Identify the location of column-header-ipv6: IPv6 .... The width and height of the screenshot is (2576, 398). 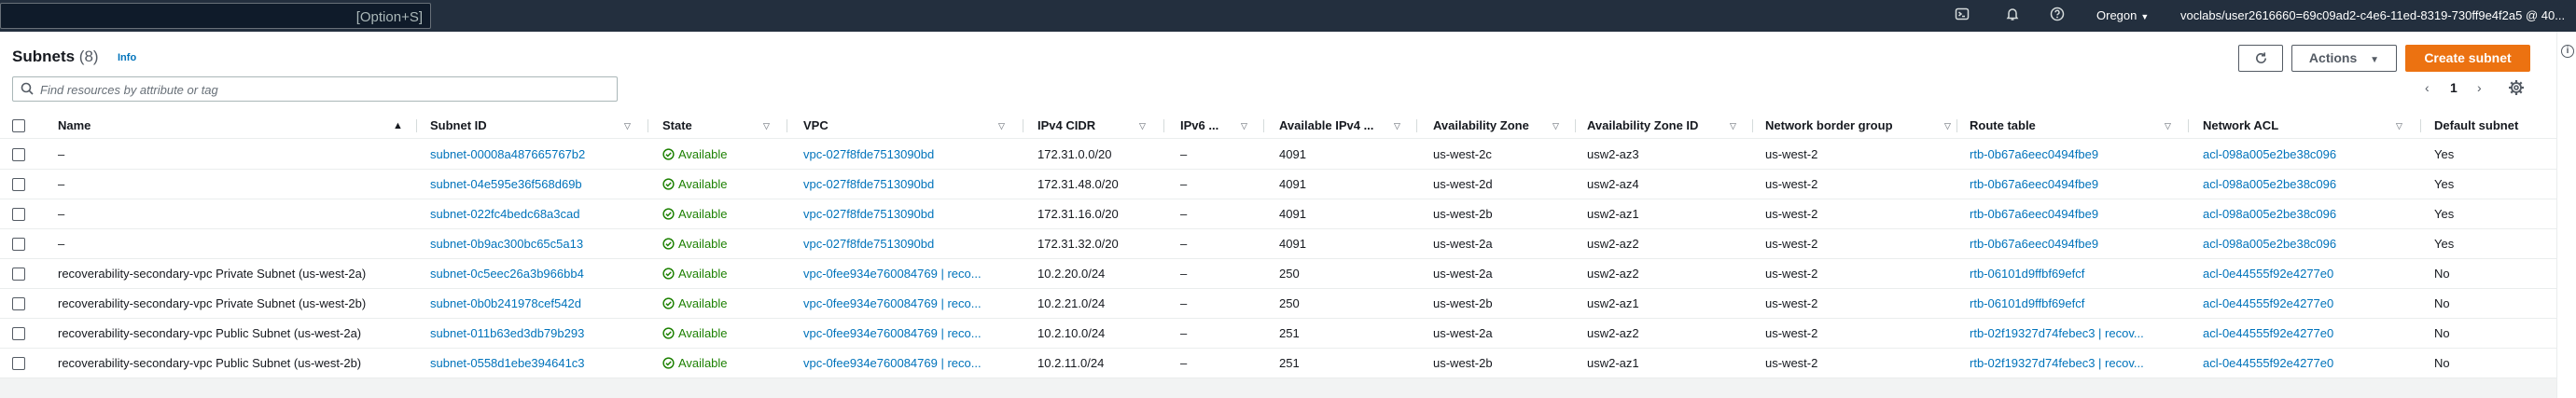
(1208, 126).